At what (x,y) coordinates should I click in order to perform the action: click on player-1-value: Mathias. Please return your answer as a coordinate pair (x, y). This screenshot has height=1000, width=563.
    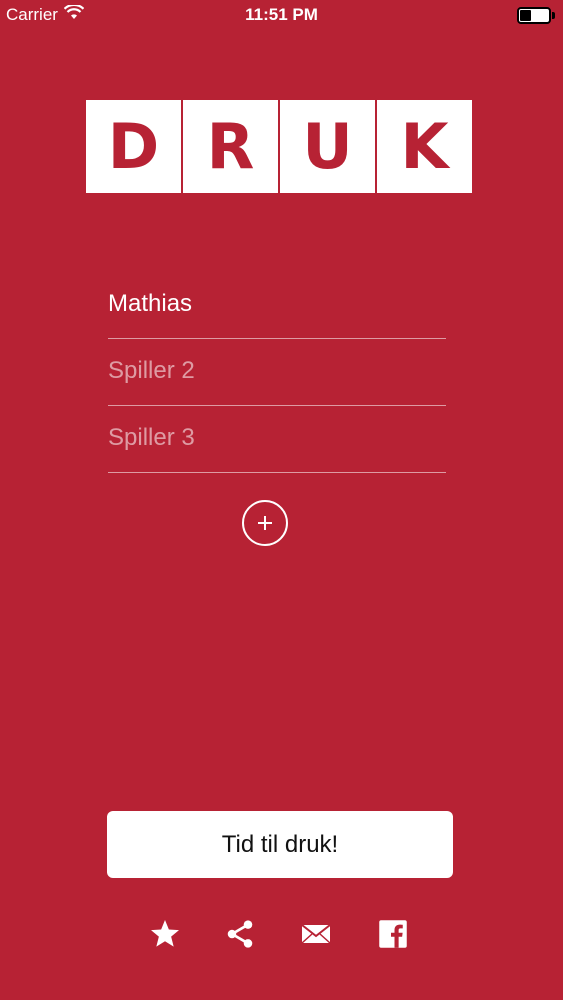
    Looking at the image, I should click on (150, 304).